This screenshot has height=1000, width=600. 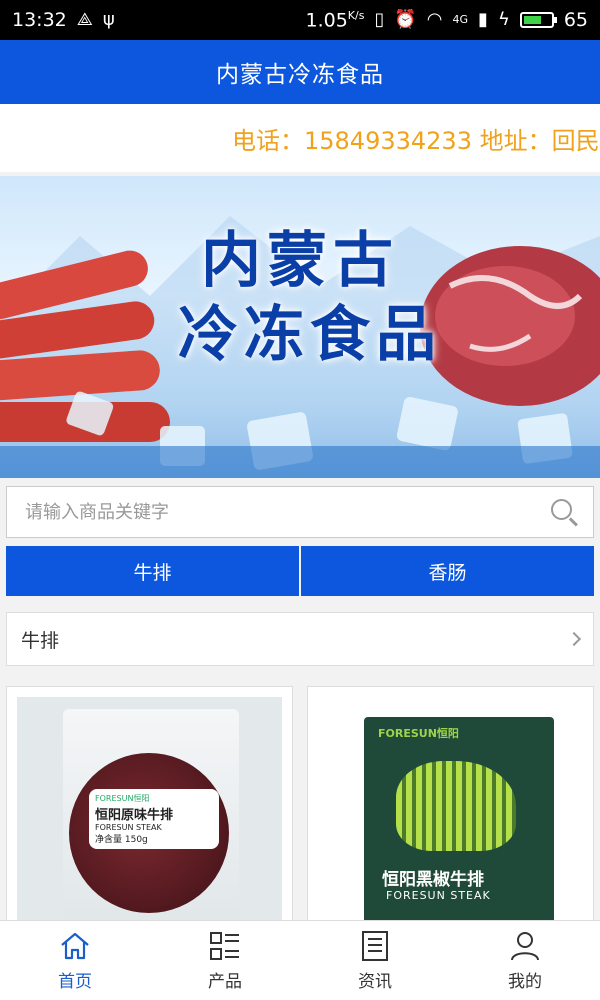 I want to click on product-card: FORESUN恒阳 恒阳黑椒牛排 FORESUN STEAK, so click(x=450, y=804).